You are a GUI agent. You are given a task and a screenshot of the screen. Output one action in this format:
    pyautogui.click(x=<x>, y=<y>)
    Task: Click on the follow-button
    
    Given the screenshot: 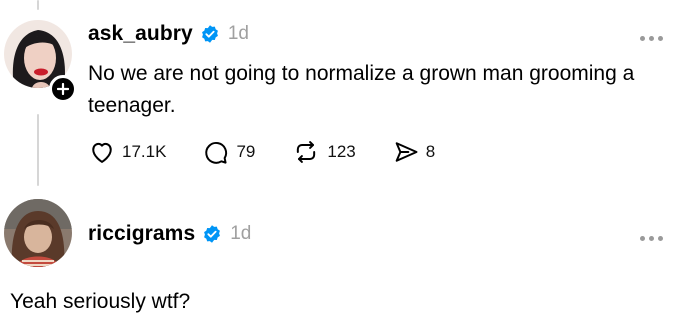 What is the action you would take?
    pyautogui.click(x=63, y=89)
    